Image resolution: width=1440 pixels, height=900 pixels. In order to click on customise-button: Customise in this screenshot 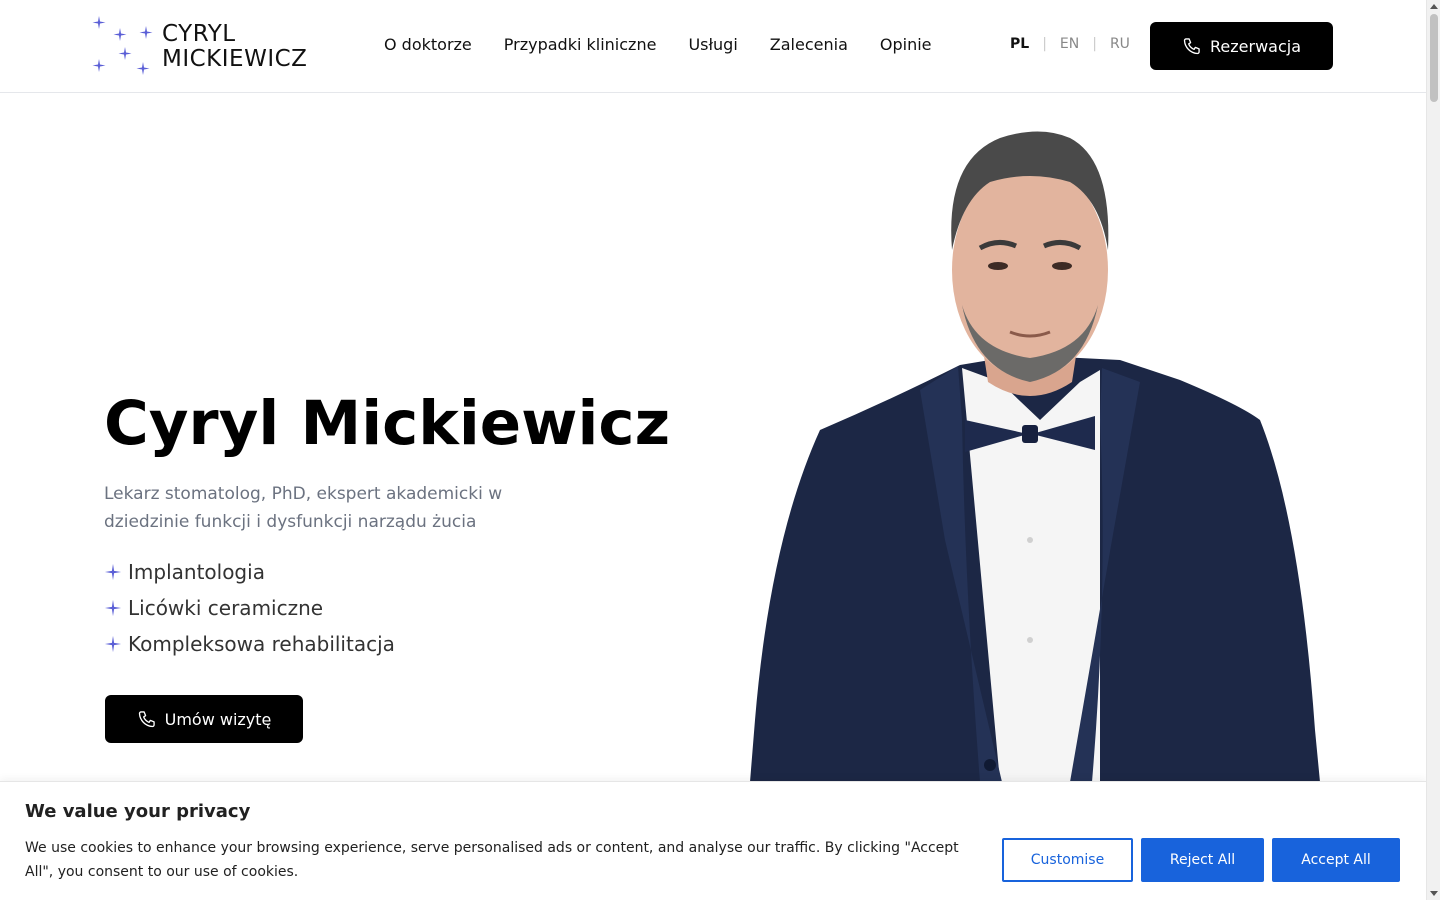, I will do `click(1067, 860)`.